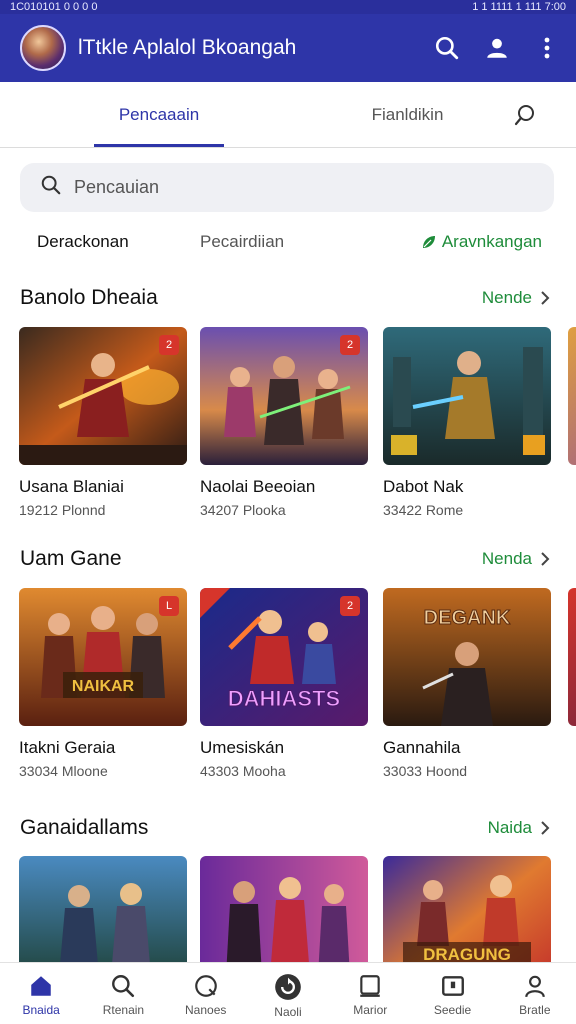  I want to click on card-subtitle: 33034 Mloone, so click(63, 771).